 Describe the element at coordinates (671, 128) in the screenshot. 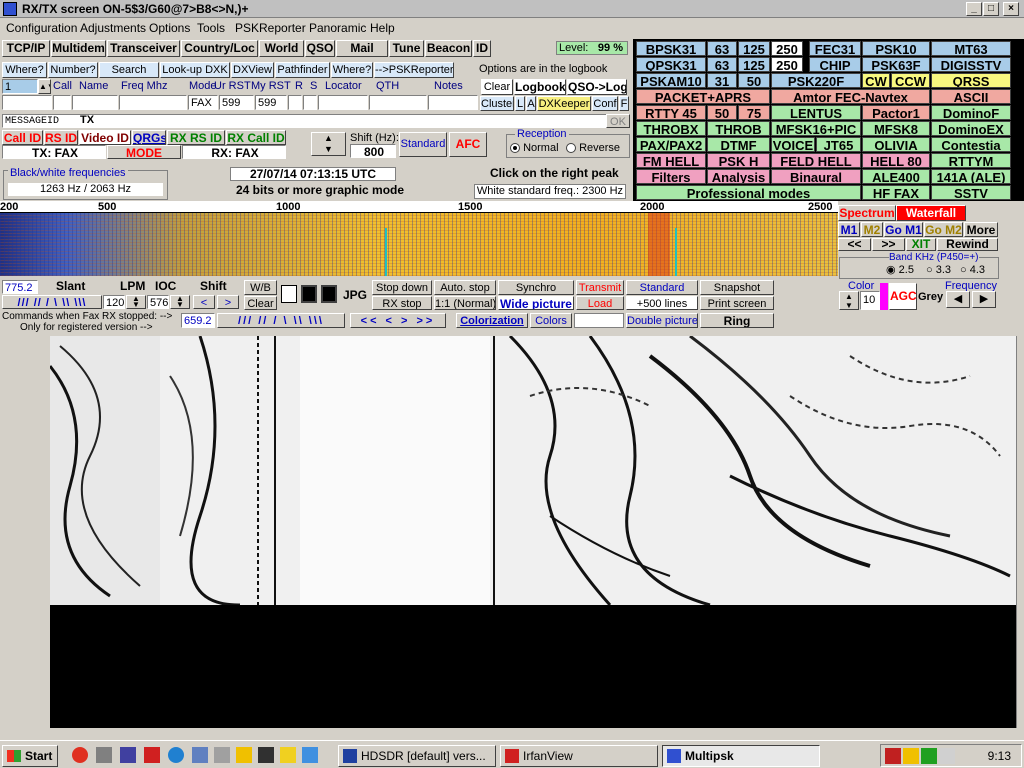

I see `mode-throbx: THROBX` at that location.